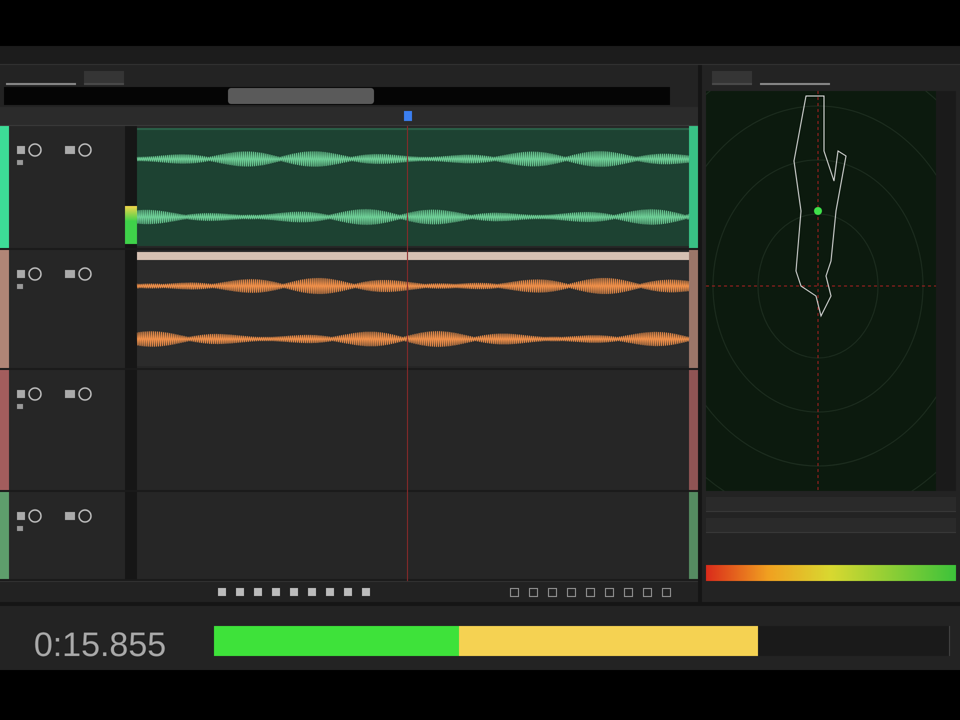  Describe the element at coordinates (100, 645) in the screenshot. I see `time-display: 0:15.855` at that location.